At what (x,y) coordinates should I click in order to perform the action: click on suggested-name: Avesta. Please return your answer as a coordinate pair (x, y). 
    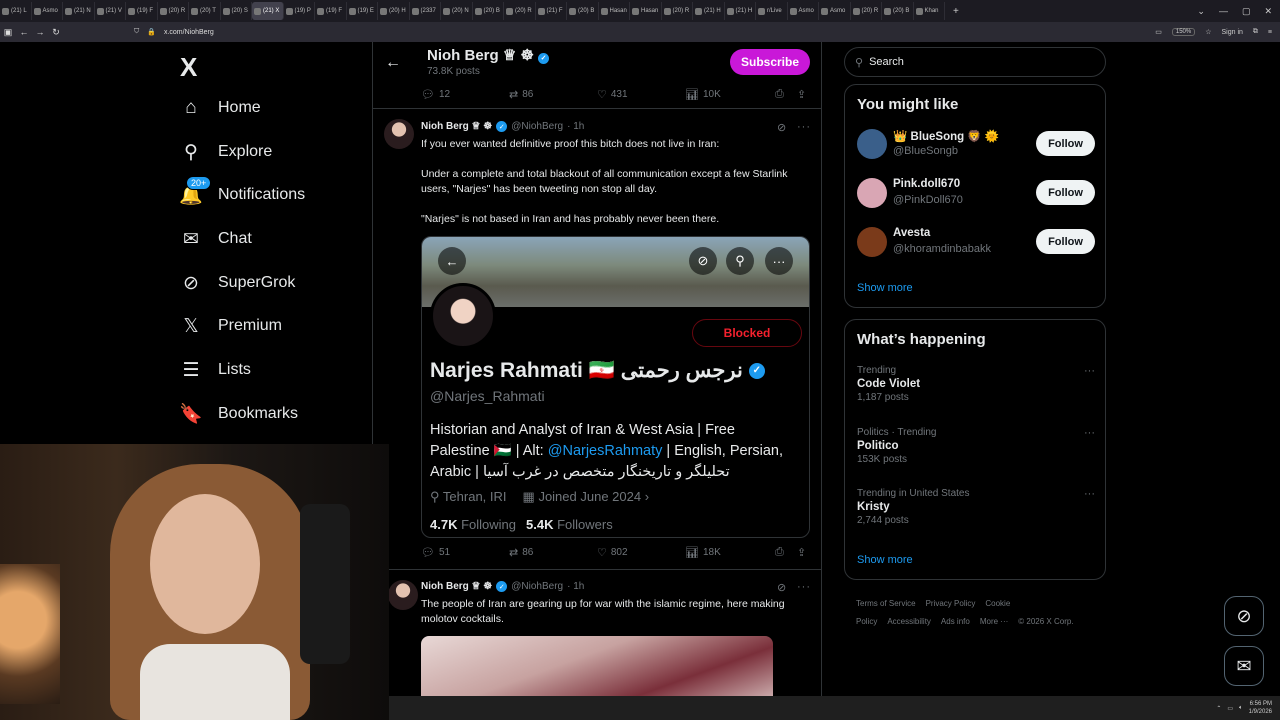
    Looking at the image, I should click on (911, 233).